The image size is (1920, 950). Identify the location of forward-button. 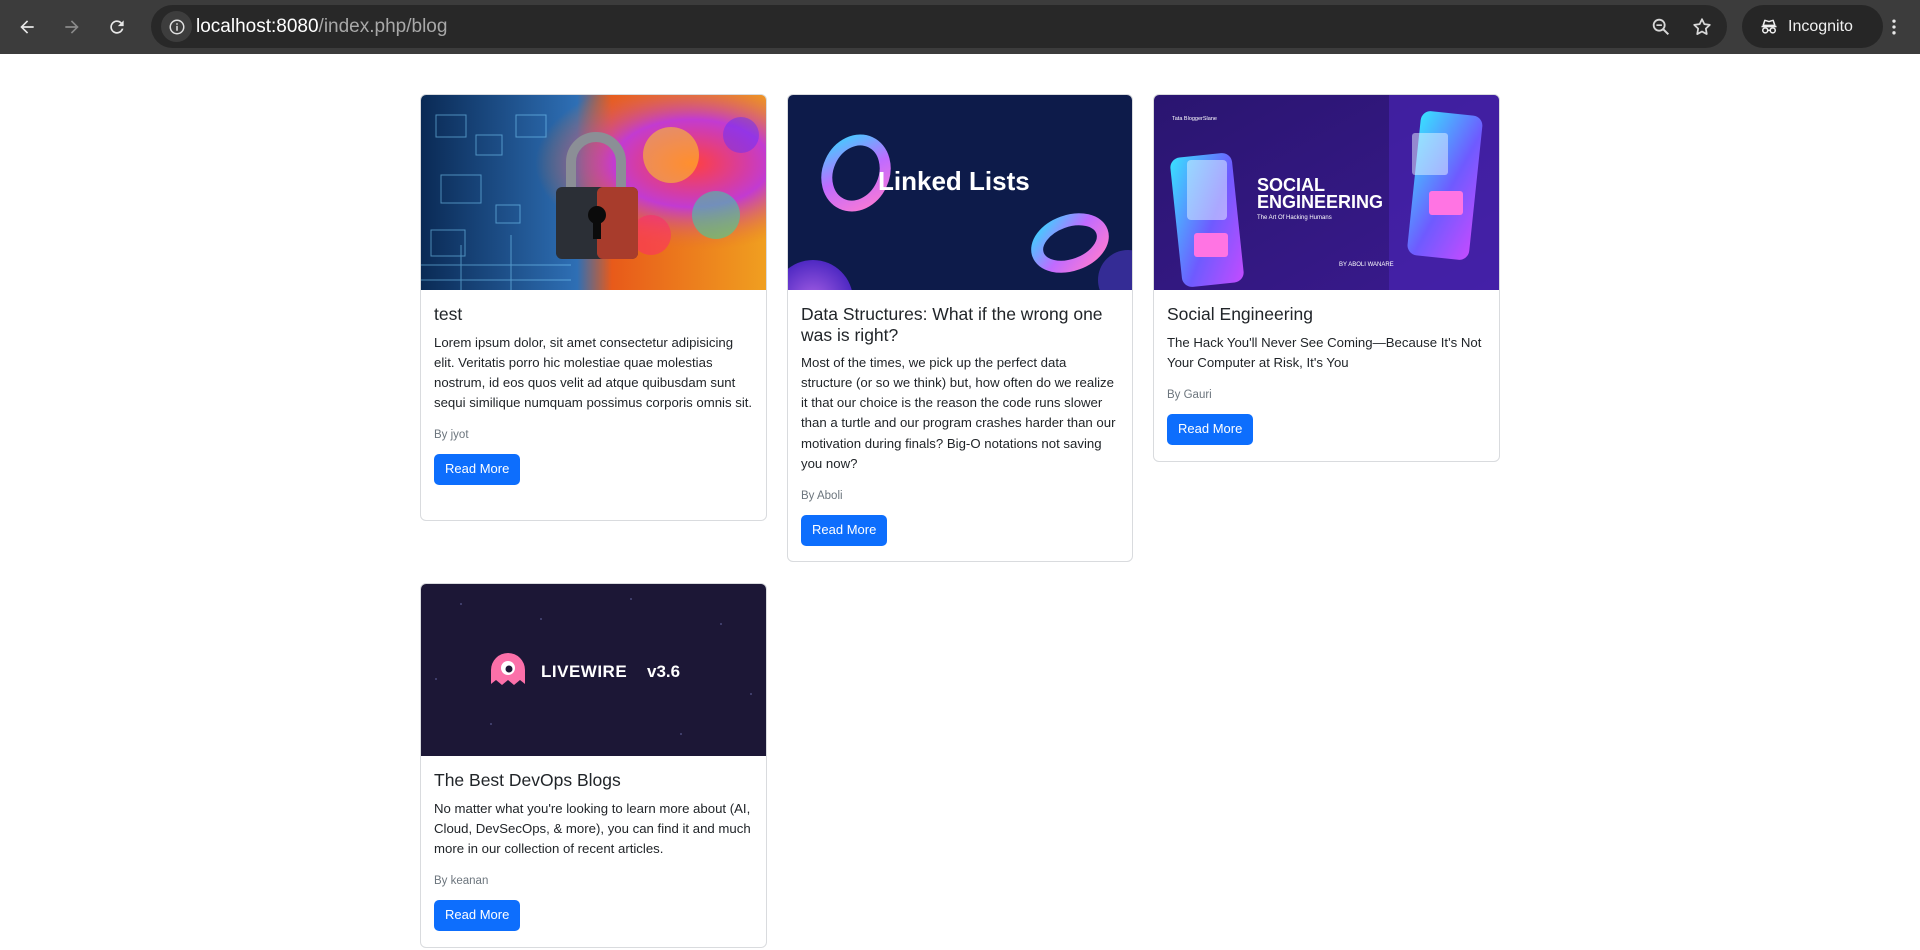
(72, 27).